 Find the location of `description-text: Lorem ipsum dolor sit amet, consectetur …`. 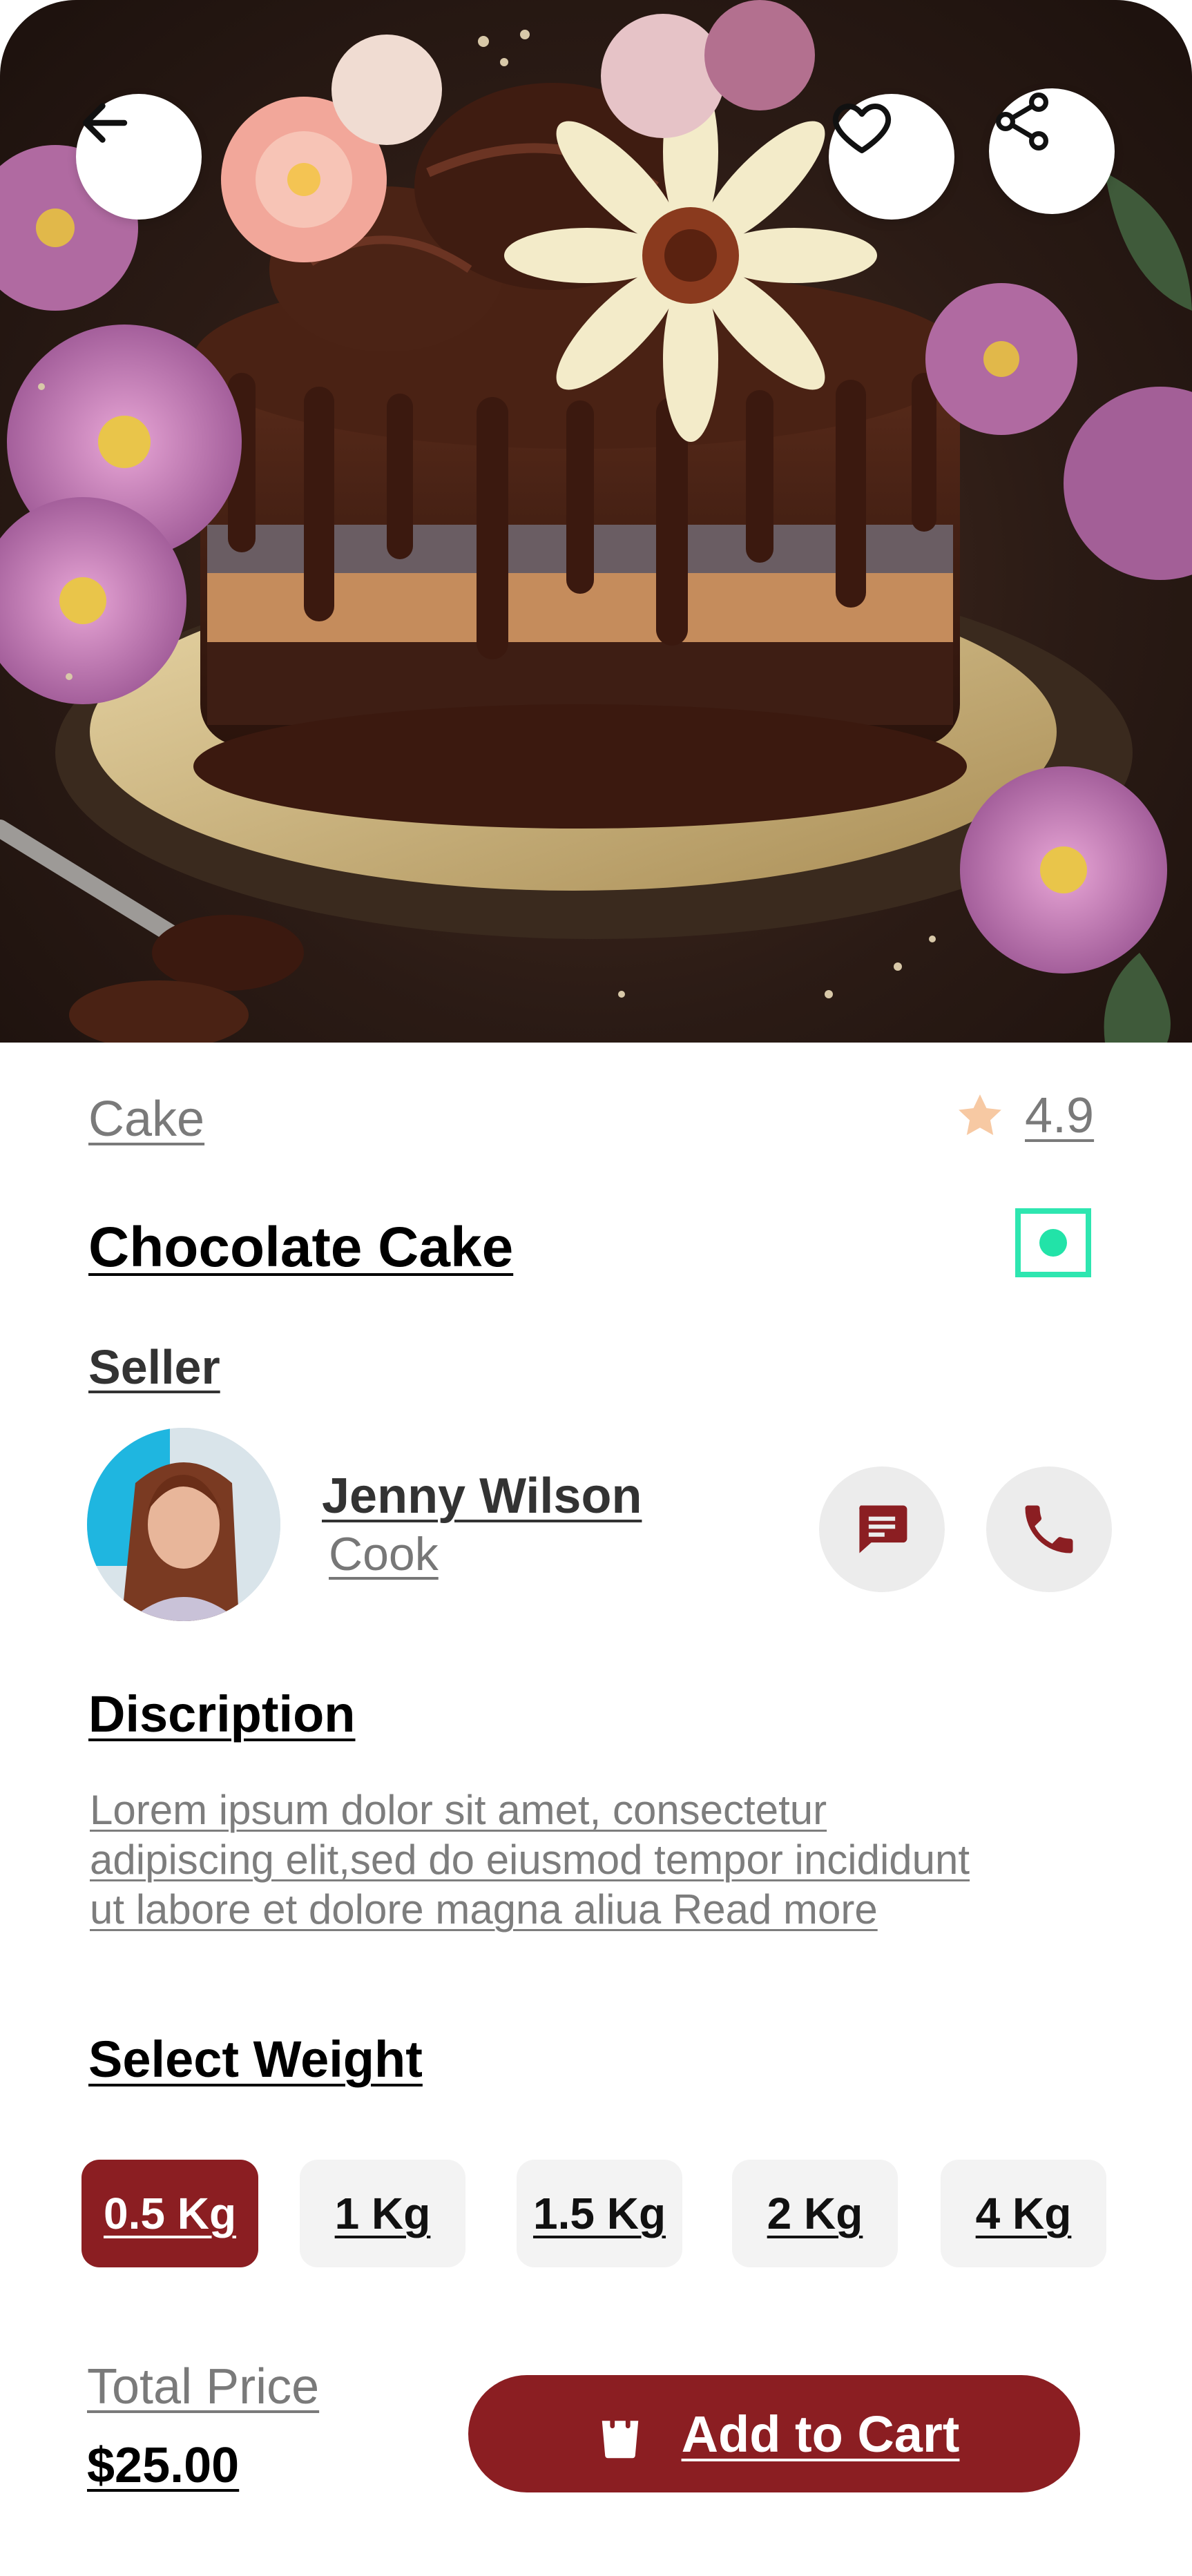

description-text: Lorem ipsum dolor sit amet, consectetur … is located at coordinates (594, 1860).